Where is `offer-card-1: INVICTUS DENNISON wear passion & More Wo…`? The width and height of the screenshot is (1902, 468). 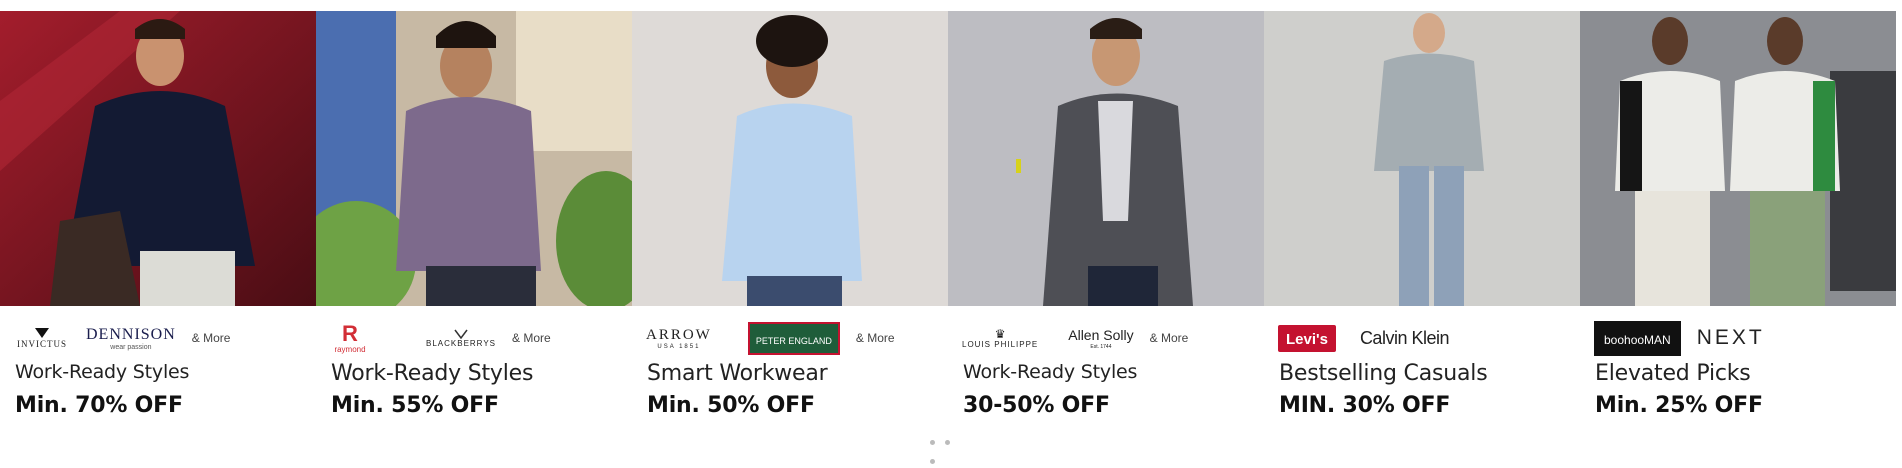 offer-card-1: INVICTUS DENNISON wear passion & More Wo… is located at coordinates (158, 221).